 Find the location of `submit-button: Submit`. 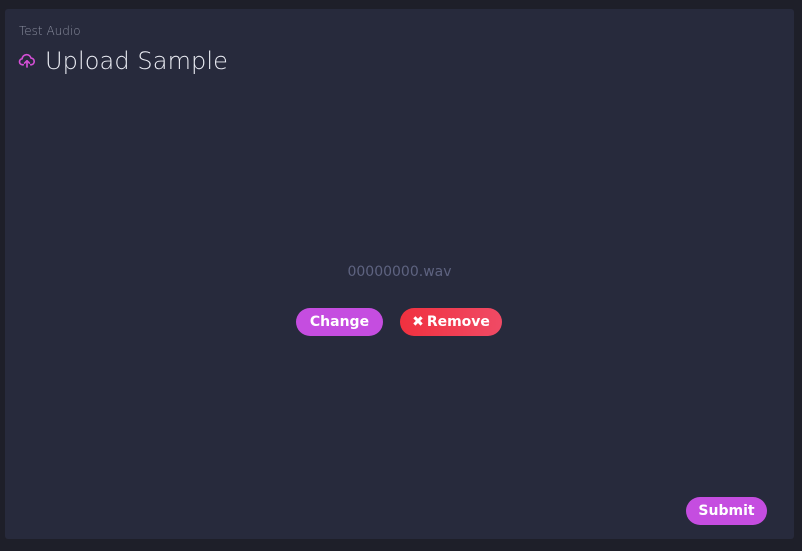

submit-button: Submit is located at coordinates (726, 511).